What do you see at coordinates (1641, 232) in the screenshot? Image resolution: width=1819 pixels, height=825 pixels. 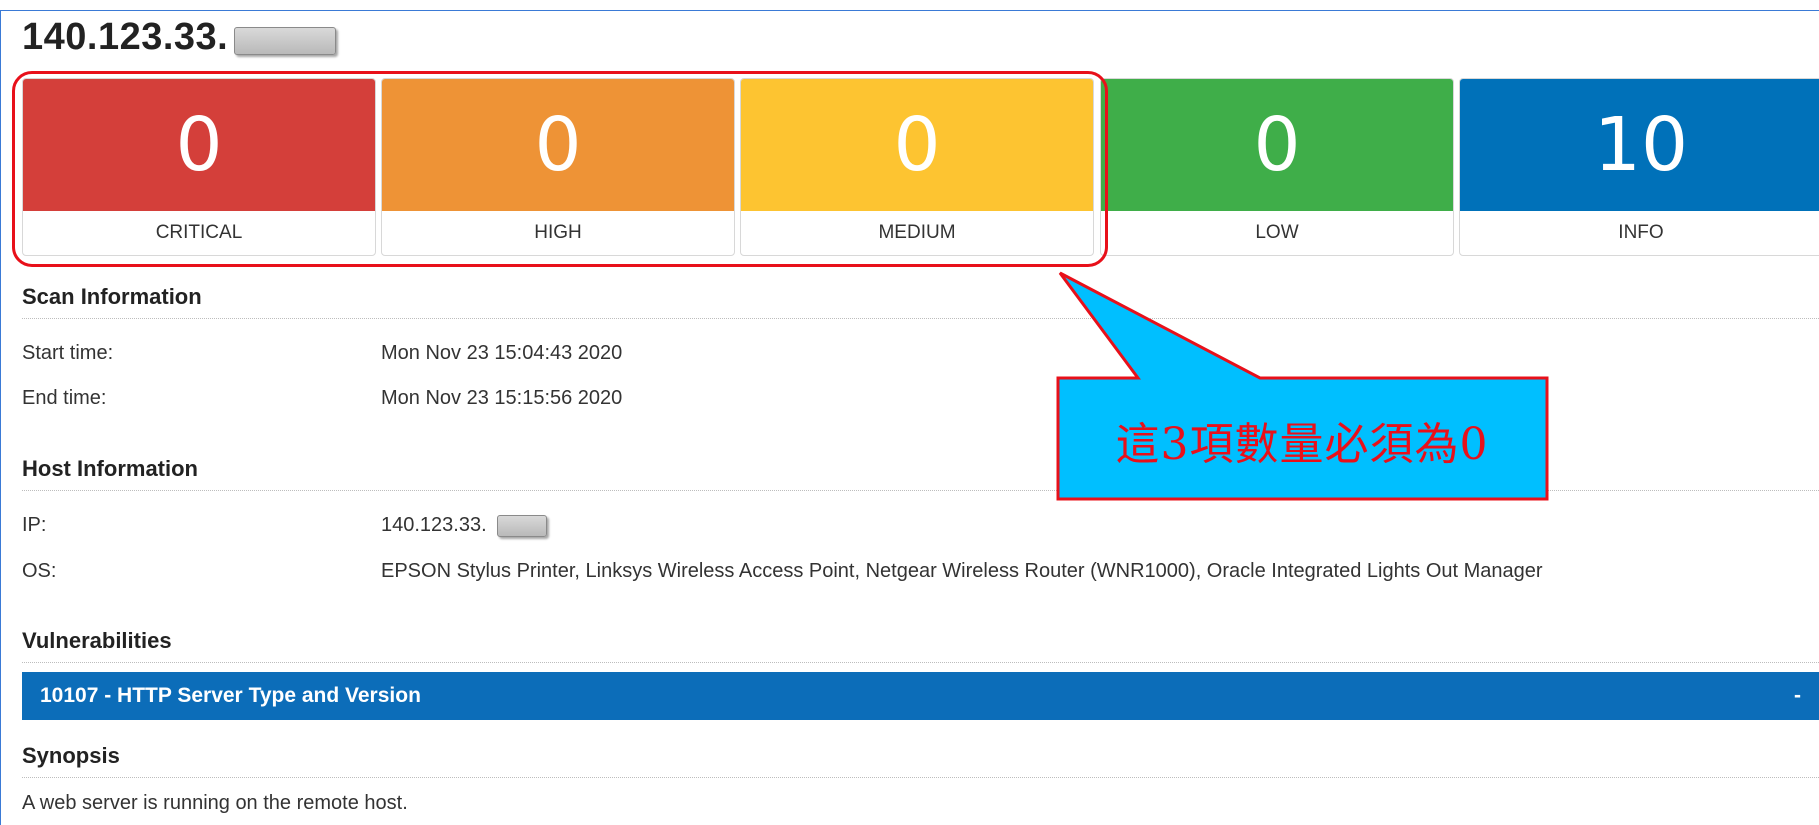 I see `severity-info-label: INFO` at bounding box center [1641, 232].